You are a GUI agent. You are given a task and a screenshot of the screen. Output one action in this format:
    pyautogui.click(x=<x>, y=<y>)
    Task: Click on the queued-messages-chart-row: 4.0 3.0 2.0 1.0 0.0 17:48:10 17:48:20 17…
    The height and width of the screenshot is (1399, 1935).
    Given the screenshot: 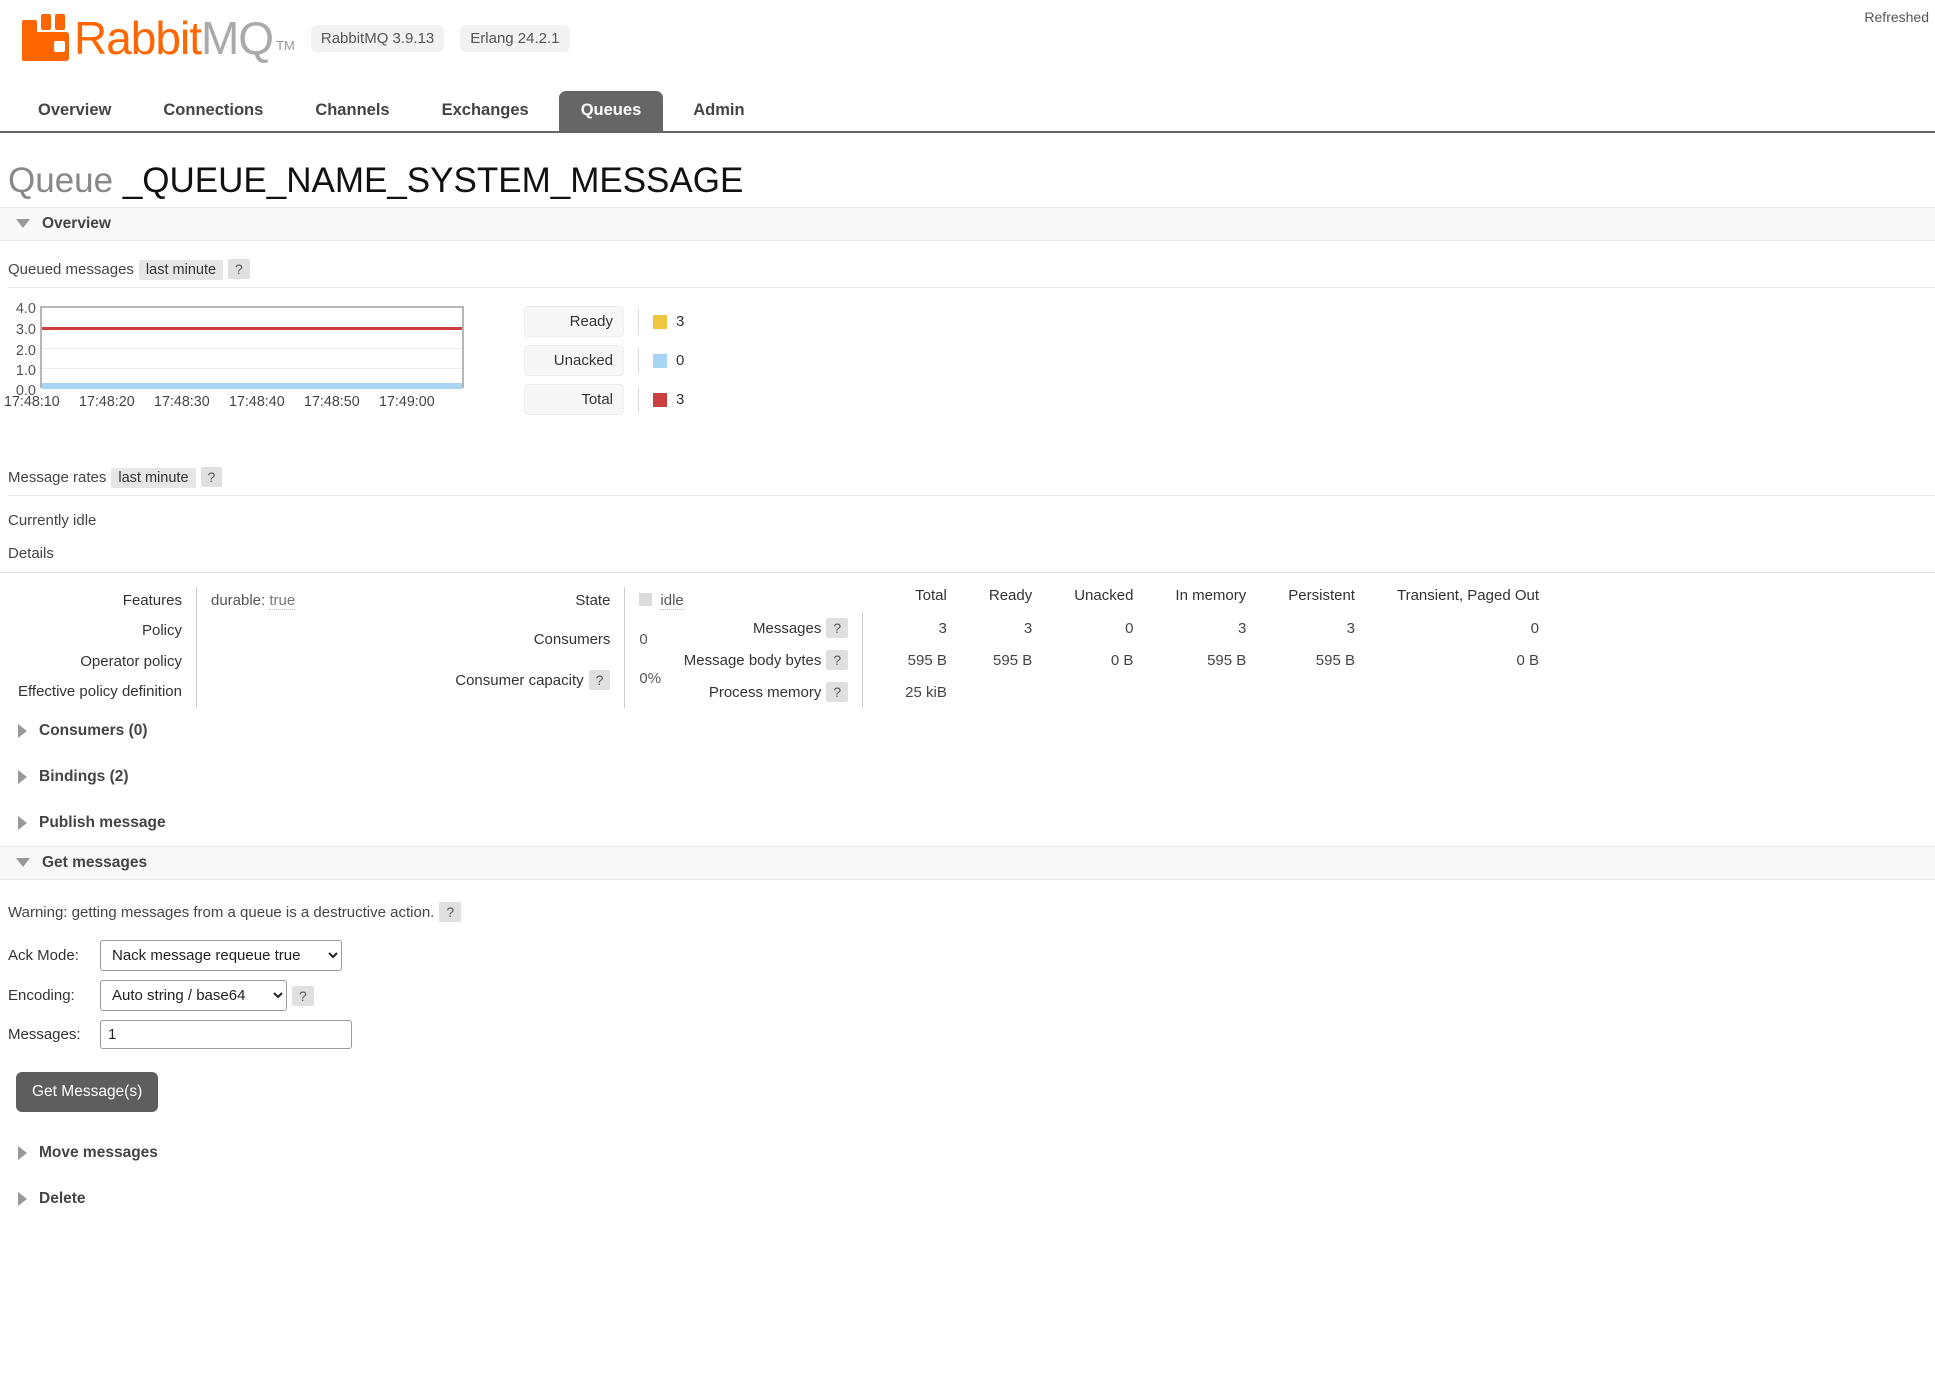 What is the action you would take?
    pyautogui.click(x=967, y=362)
    